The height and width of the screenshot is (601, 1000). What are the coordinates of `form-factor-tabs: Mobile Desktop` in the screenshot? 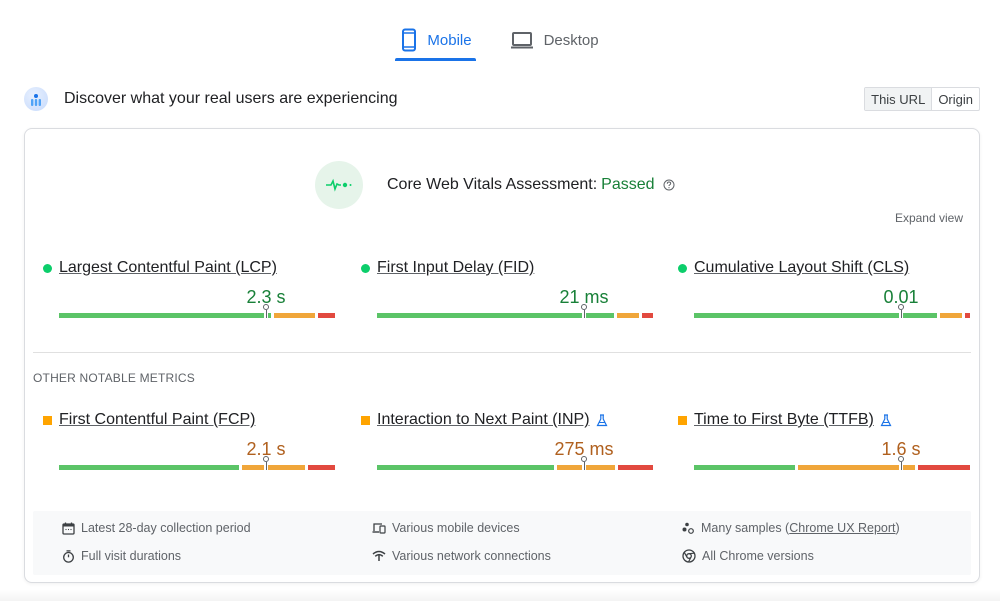 It's located at (500, 40).